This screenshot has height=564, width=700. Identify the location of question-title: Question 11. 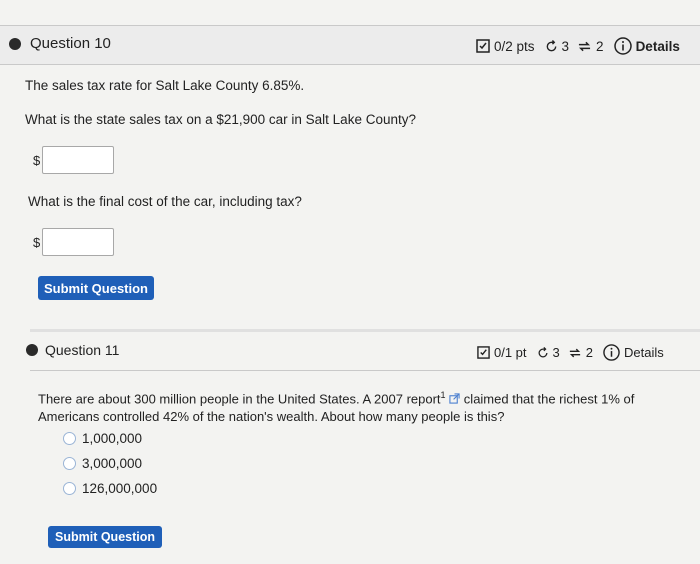
(82, 350).